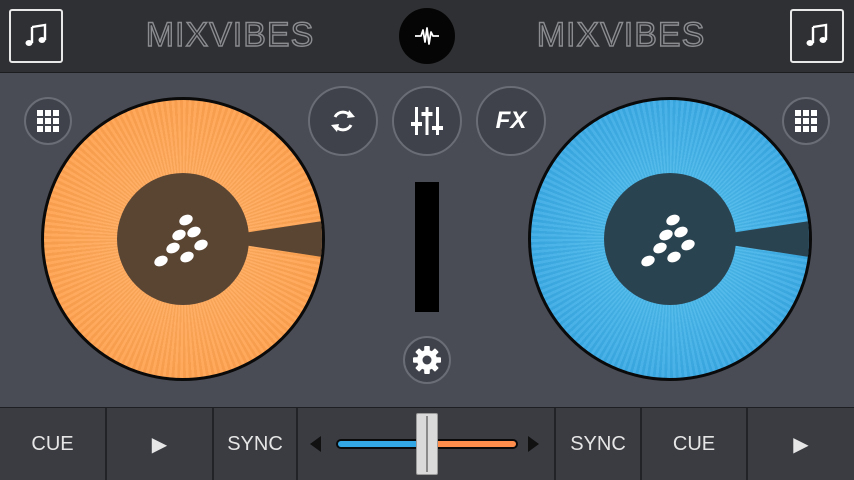 The image size is (854, 480). What do you see at coordinates (230, 34) in the screenshot?
I see `left-brand-logo: MIXVIBES` at bounding box center [230, 34].